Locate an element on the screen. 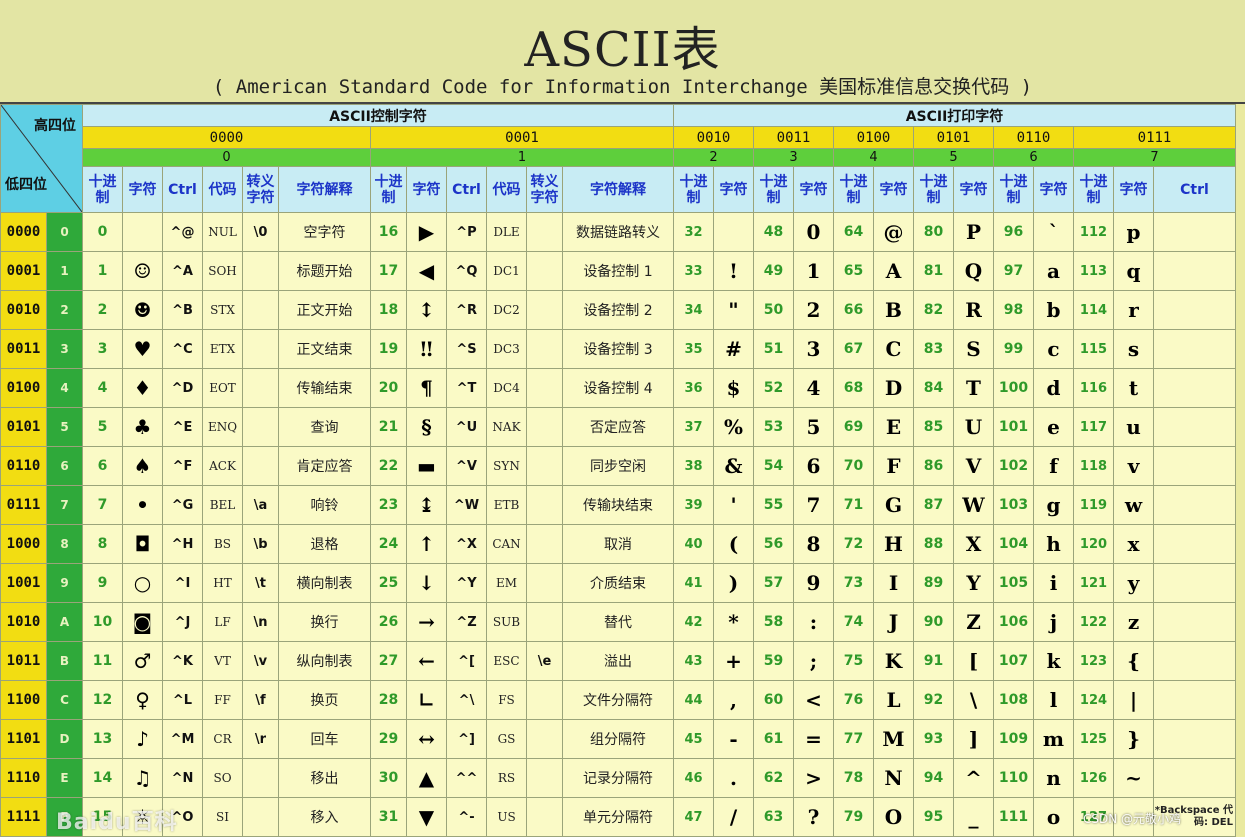 The height and width of the screenshot is (837, 1245). ctrl-key: ^F is located at coordinates (182, 466).